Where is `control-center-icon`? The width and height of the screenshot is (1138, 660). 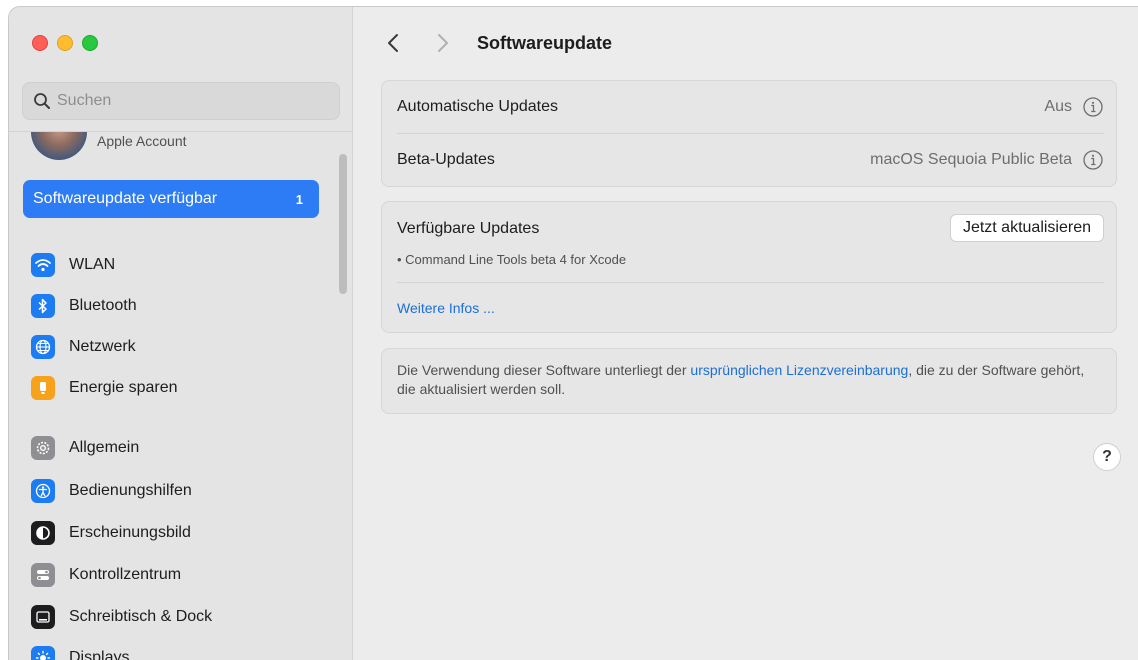
control-center-icon is located at coordinates (43, 575).